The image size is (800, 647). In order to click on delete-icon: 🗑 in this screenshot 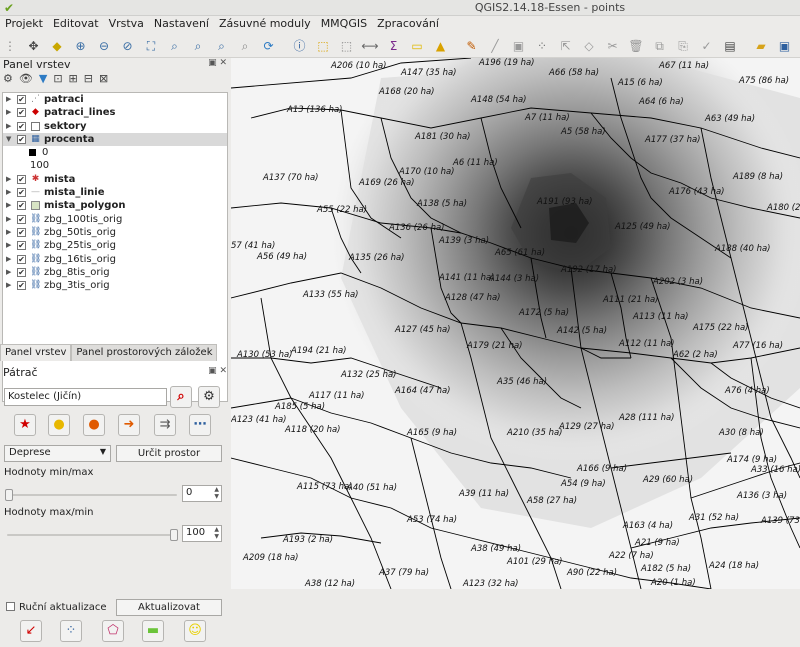, I will do `click(636, 46)`.